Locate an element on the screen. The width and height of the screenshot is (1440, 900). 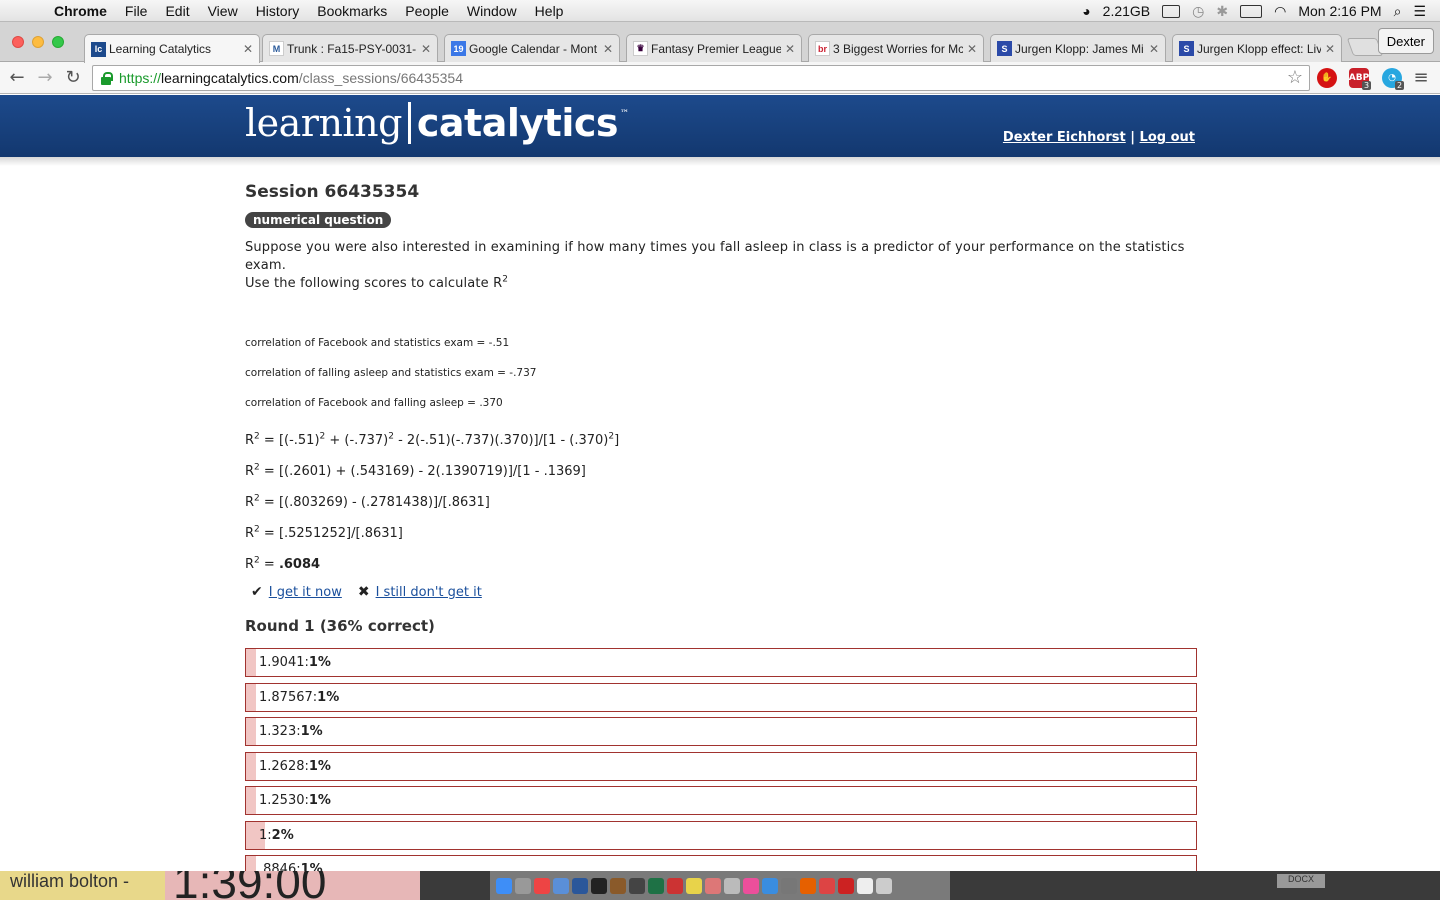
tab-learning-catalytics: lc Learning Catalytics ✕ is located at coordinates (172, 48).